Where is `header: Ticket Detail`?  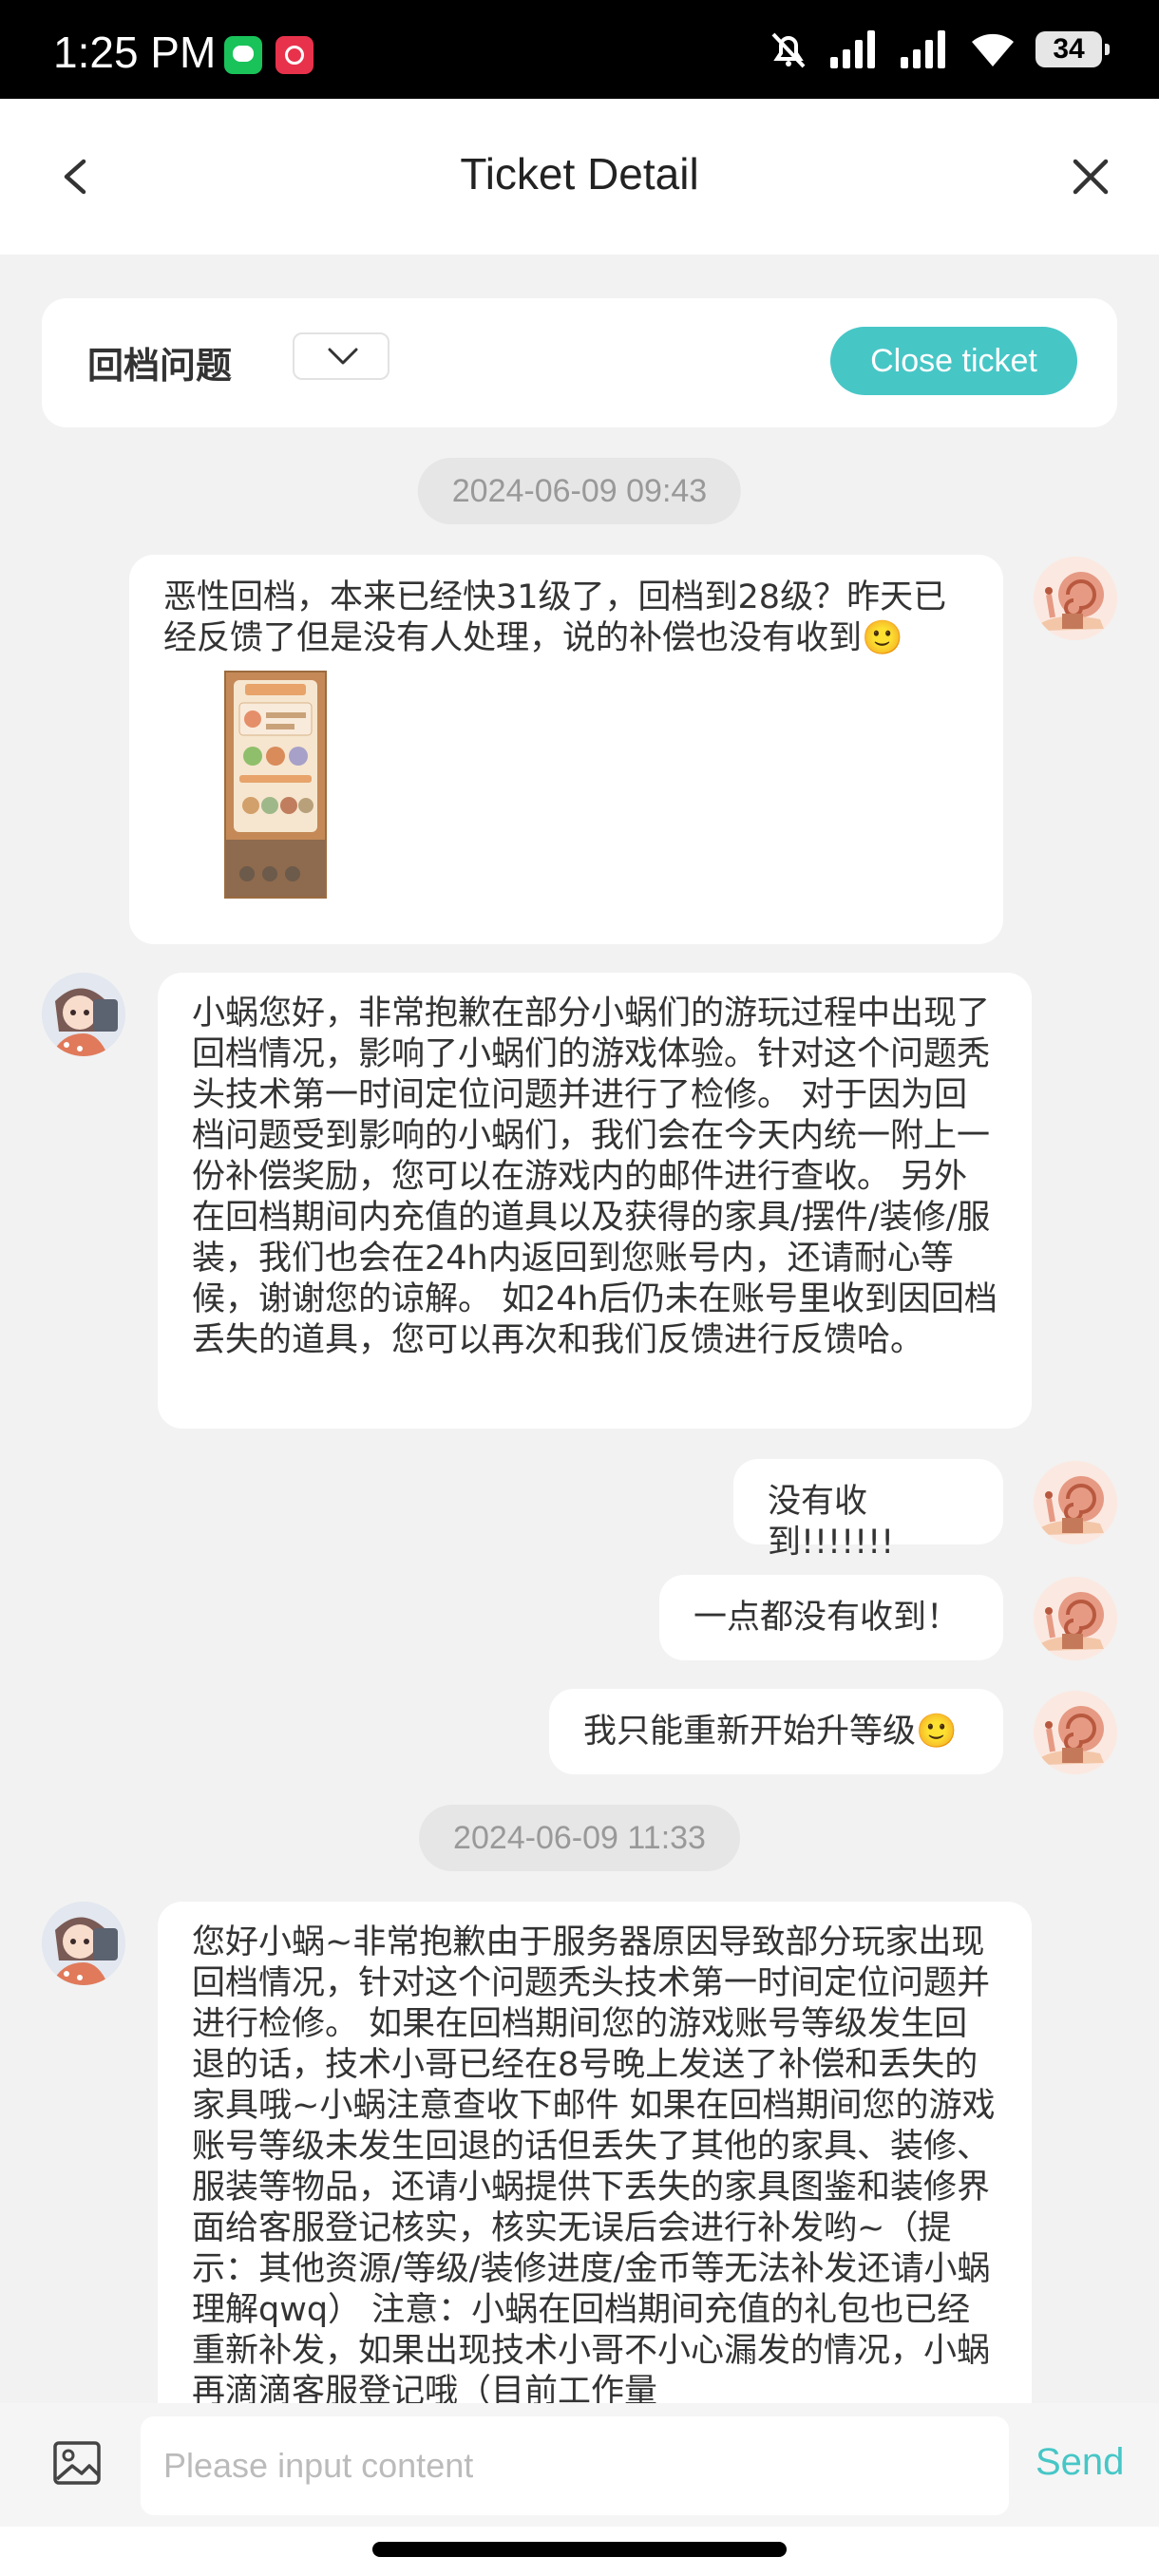 header: Ticket Detail is located at coordinates (579, 177).